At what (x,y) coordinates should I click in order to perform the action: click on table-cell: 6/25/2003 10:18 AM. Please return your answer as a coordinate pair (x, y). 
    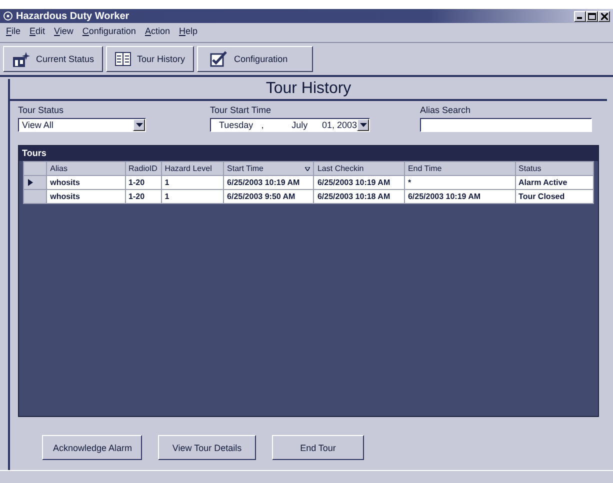
    Looking at the image, I should click on (359, 197).